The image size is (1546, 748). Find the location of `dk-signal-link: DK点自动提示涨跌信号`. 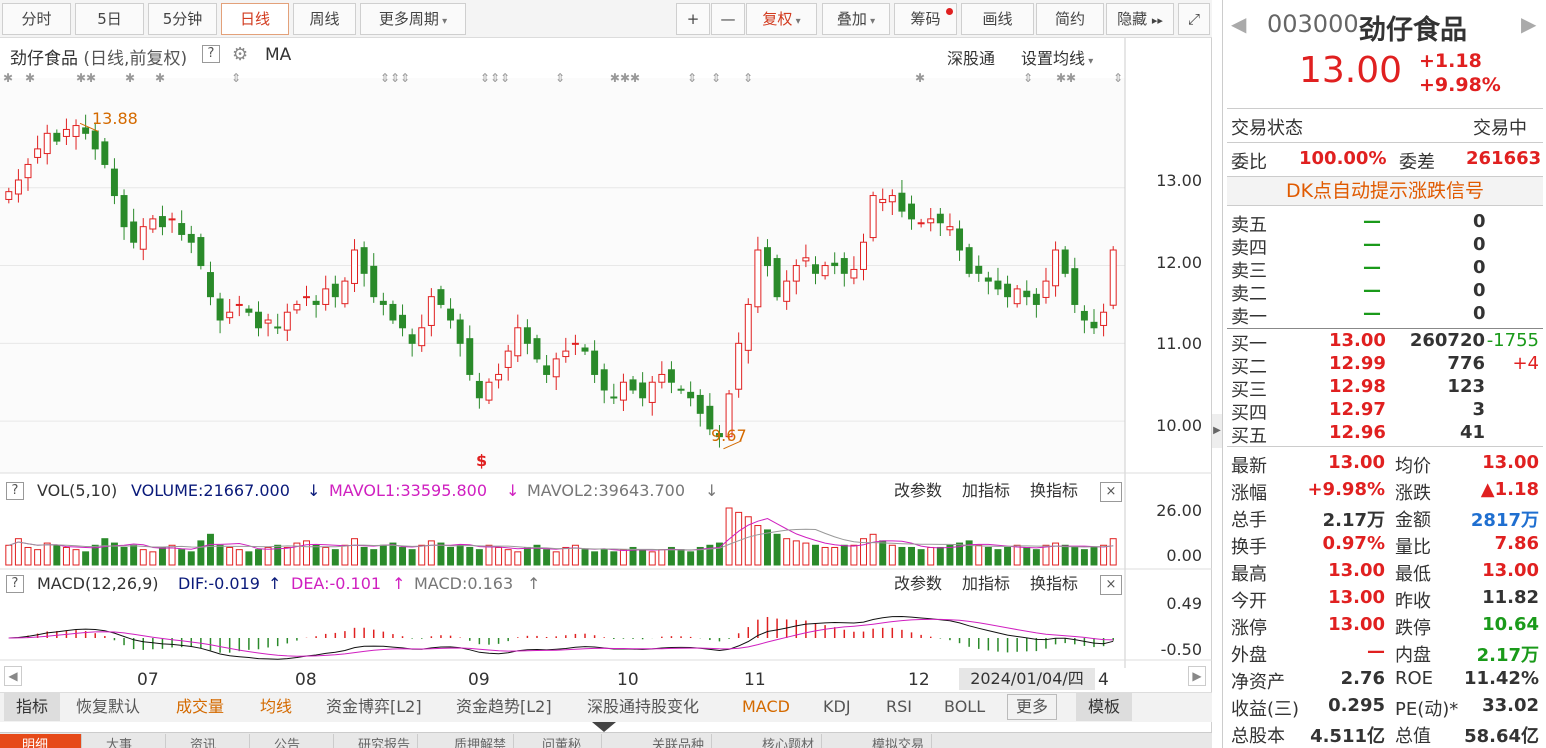

dk-signal-link: DK点自动提示涨跌信号 is located at coordinates (1385, 191).